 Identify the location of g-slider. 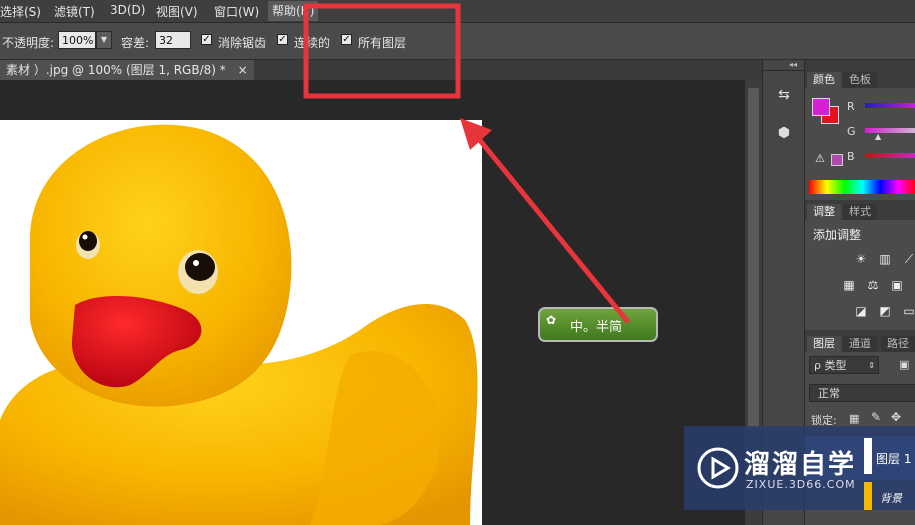
(890, 130).